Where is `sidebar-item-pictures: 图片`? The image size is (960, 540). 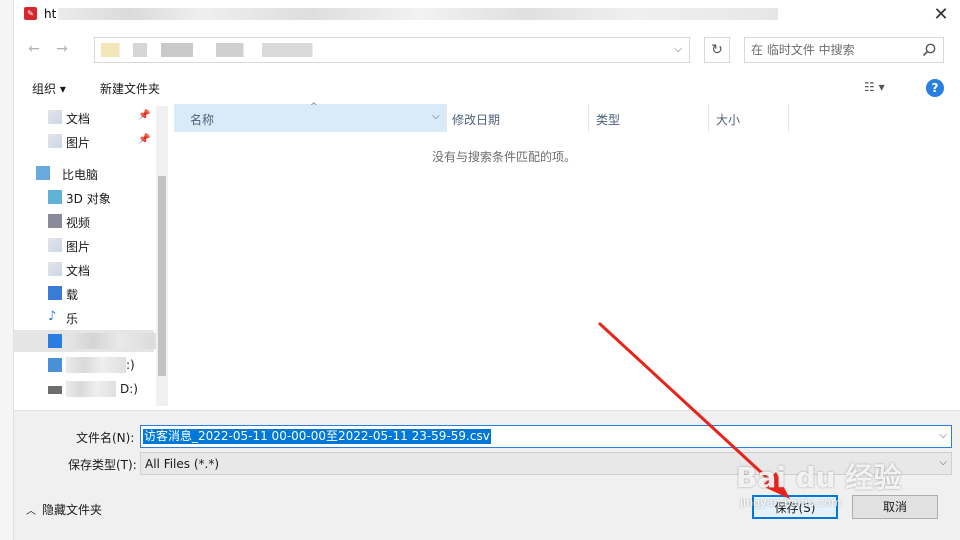
sidebar-item-pictures: 图片 is located at coordinates (84, 245).